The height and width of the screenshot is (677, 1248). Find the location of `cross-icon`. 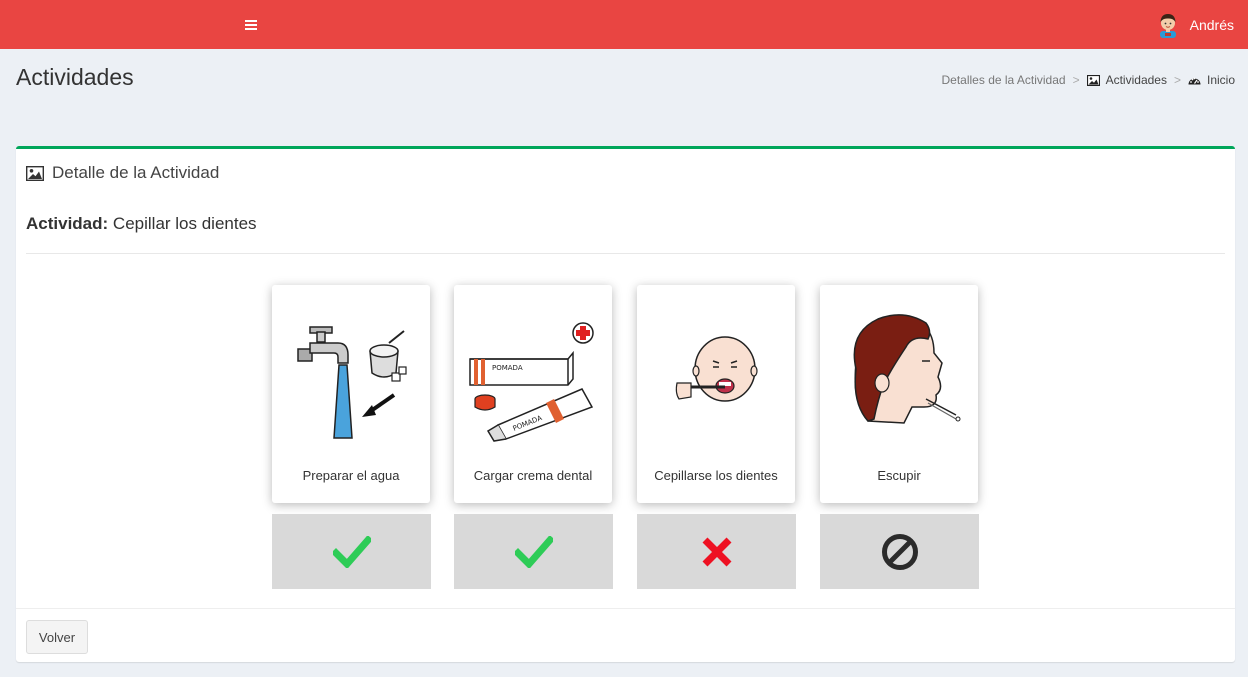

cross-icon is located at coordinates (716, 551).